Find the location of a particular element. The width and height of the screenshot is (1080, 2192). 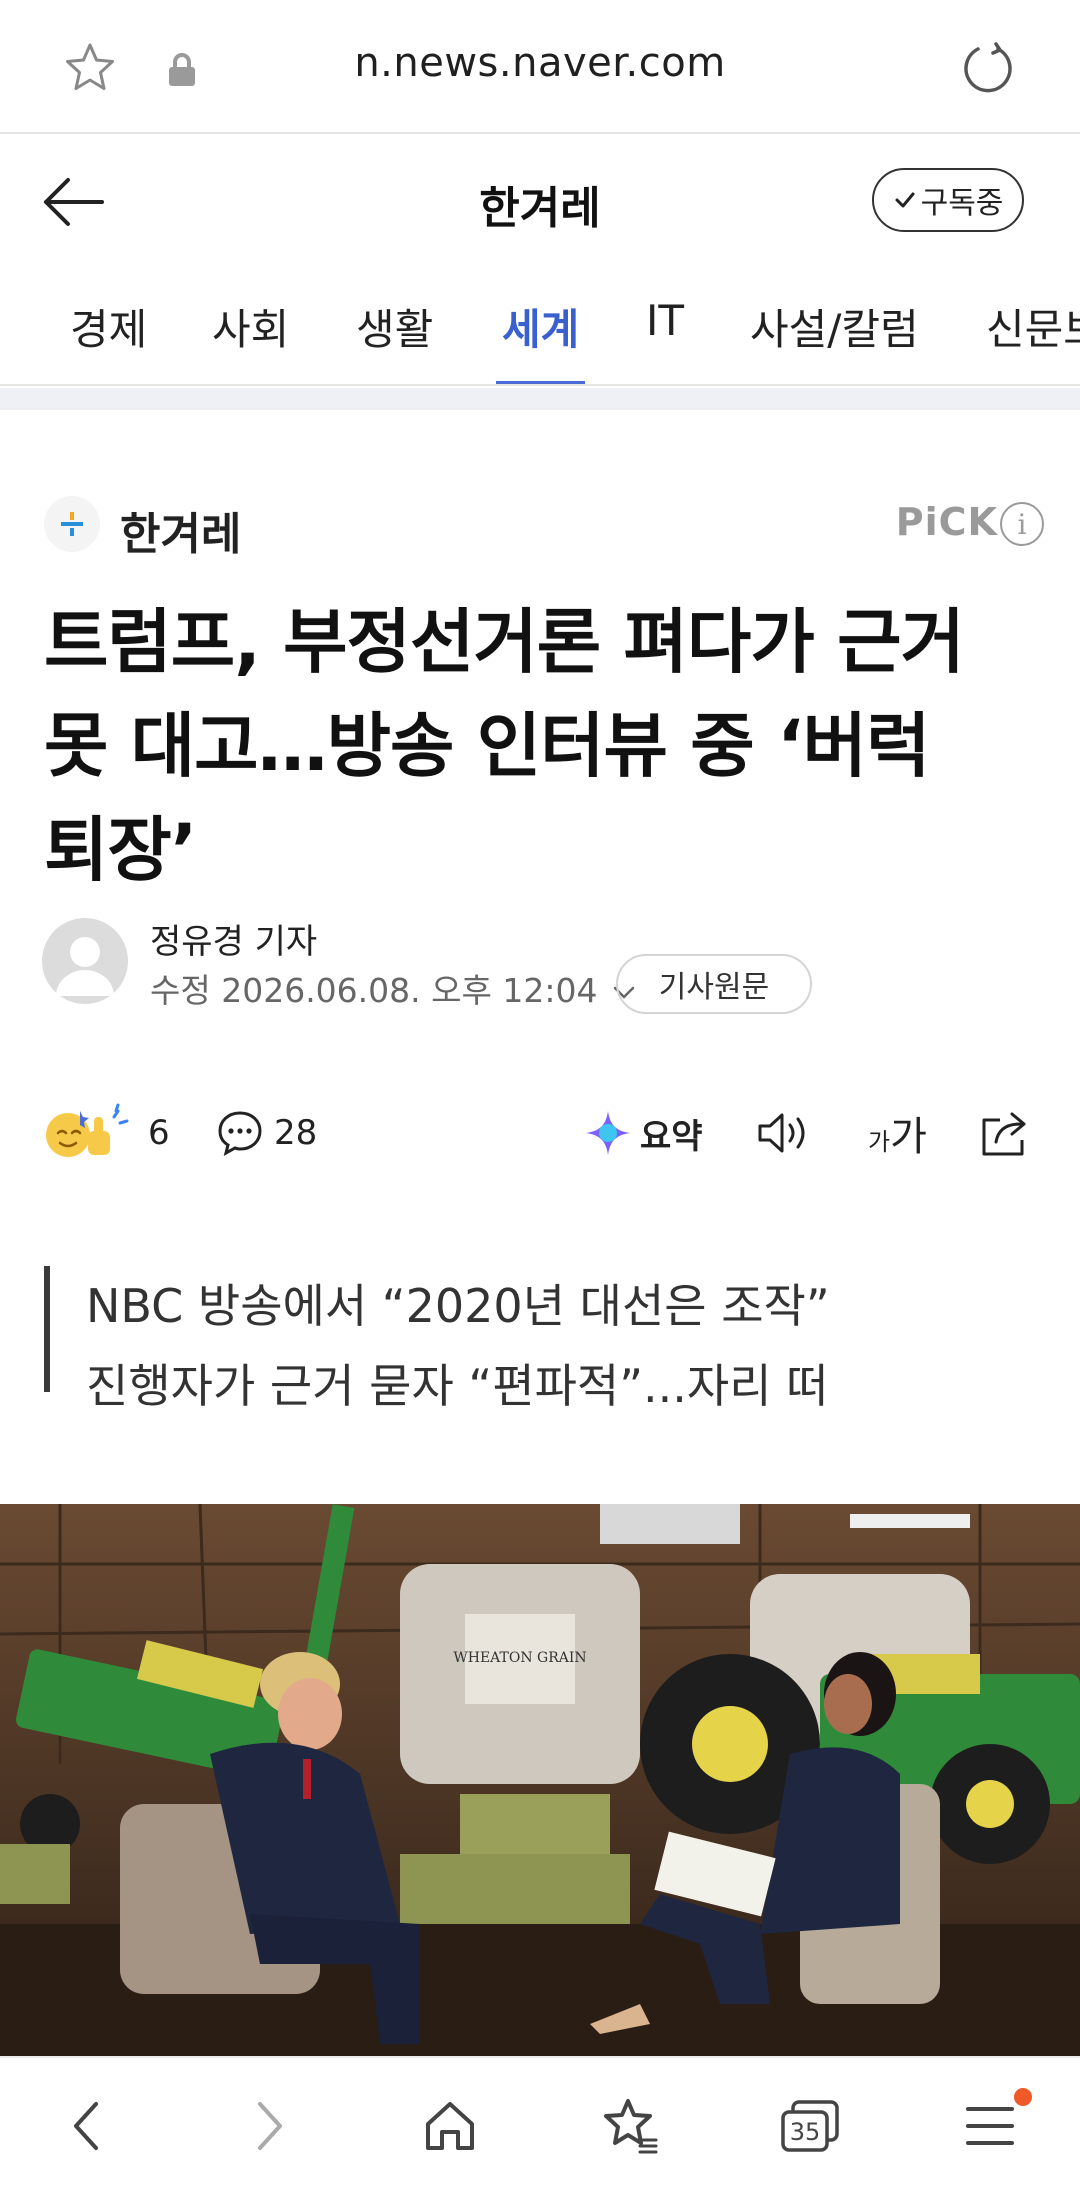

browser-bottom-nav: 35 is located at coordinates (540, 2124).